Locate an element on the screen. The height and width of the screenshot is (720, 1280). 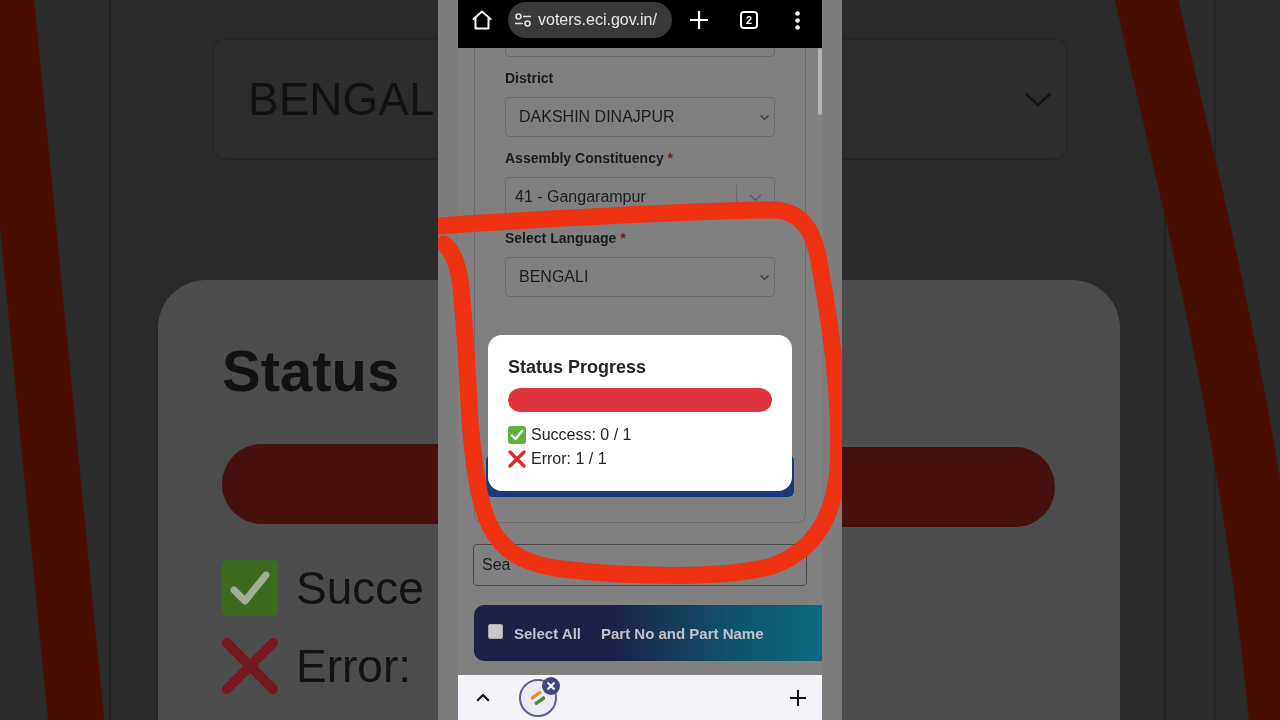
more-options-icon is located at coordinates (797, 20).